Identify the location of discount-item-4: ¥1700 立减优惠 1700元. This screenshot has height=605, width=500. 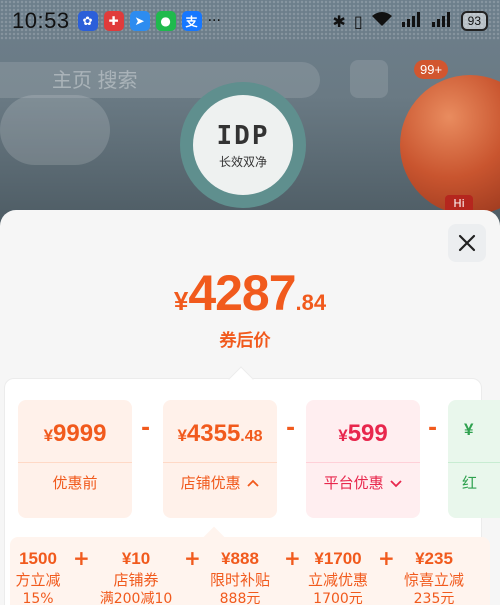
(338, 576).